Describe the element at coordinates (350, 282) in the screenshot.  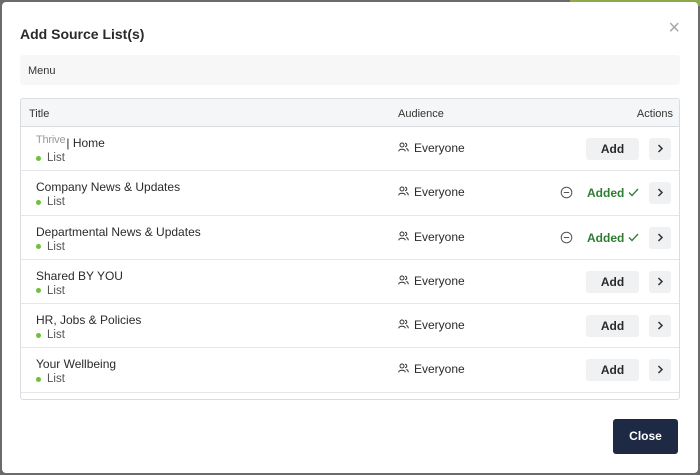
I see `table-row: Shared BY YOU List Everyone Add` at that location.